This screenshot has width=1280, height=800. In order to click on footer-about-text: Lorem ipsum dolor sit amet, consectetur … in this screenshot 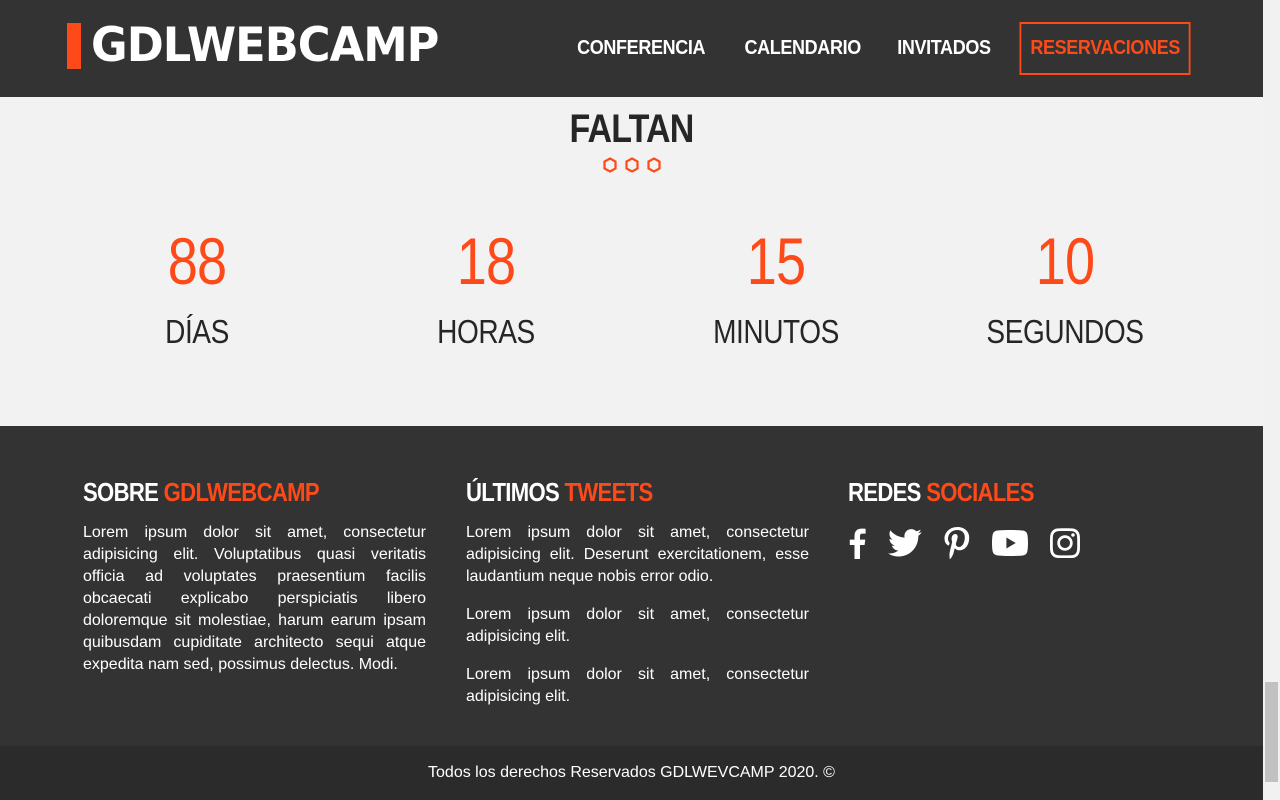, I will do `click(254, 598)`.